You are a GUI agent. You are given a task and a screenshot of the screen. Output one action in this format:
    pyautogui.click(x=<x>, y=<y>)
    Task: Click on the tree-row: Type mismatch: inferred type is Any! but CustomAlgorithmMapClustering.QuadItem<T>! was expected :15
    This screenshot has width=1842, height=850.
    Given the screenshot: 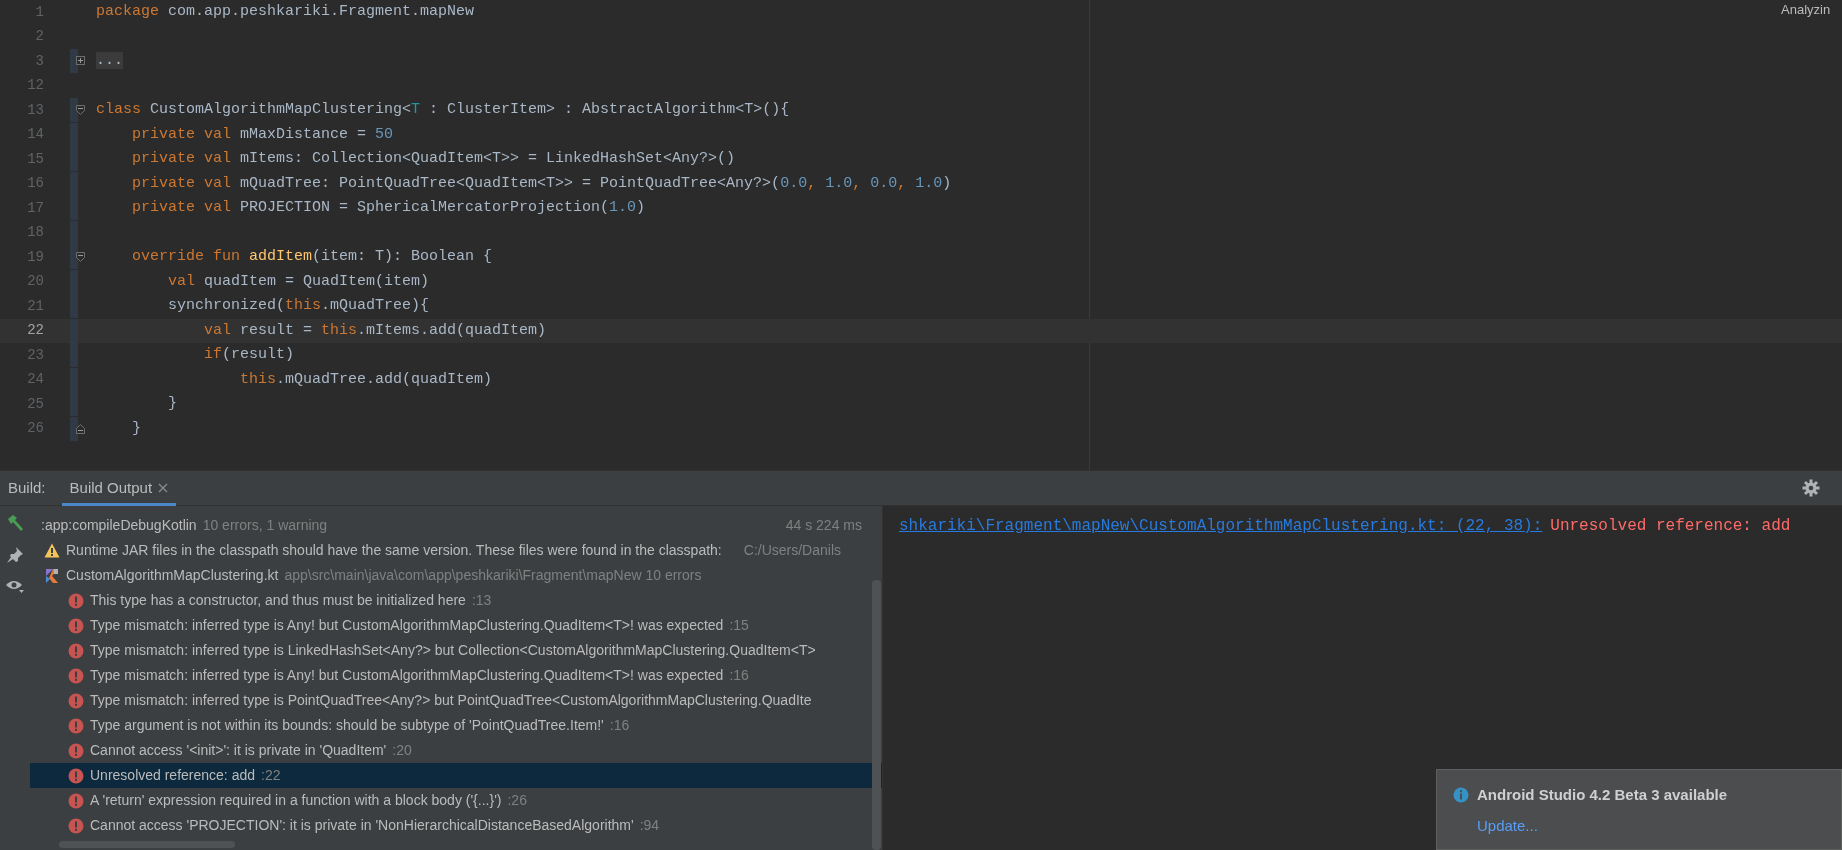 What is the action you would take?
    pyautogui.click(x=456, y=625)
    